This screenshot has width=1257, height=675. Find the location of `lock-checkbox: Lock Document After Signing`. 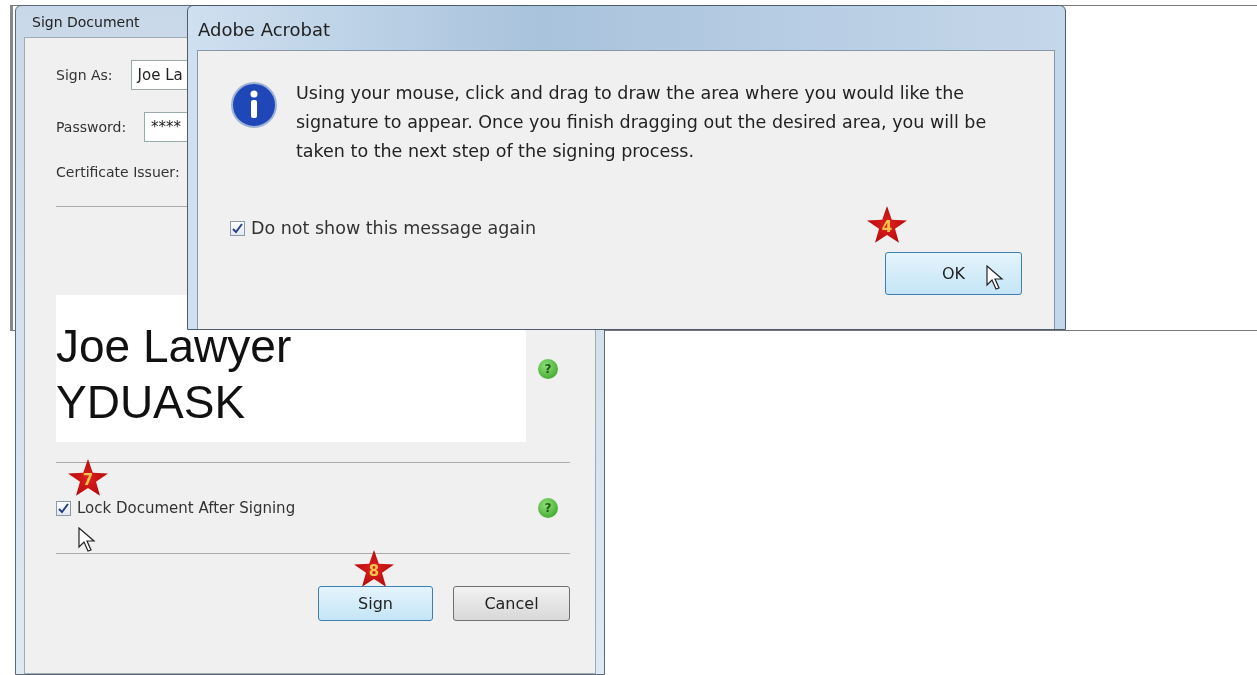

lock-checkbox: Lock Document After Signing is located at coordinates (176, 508).